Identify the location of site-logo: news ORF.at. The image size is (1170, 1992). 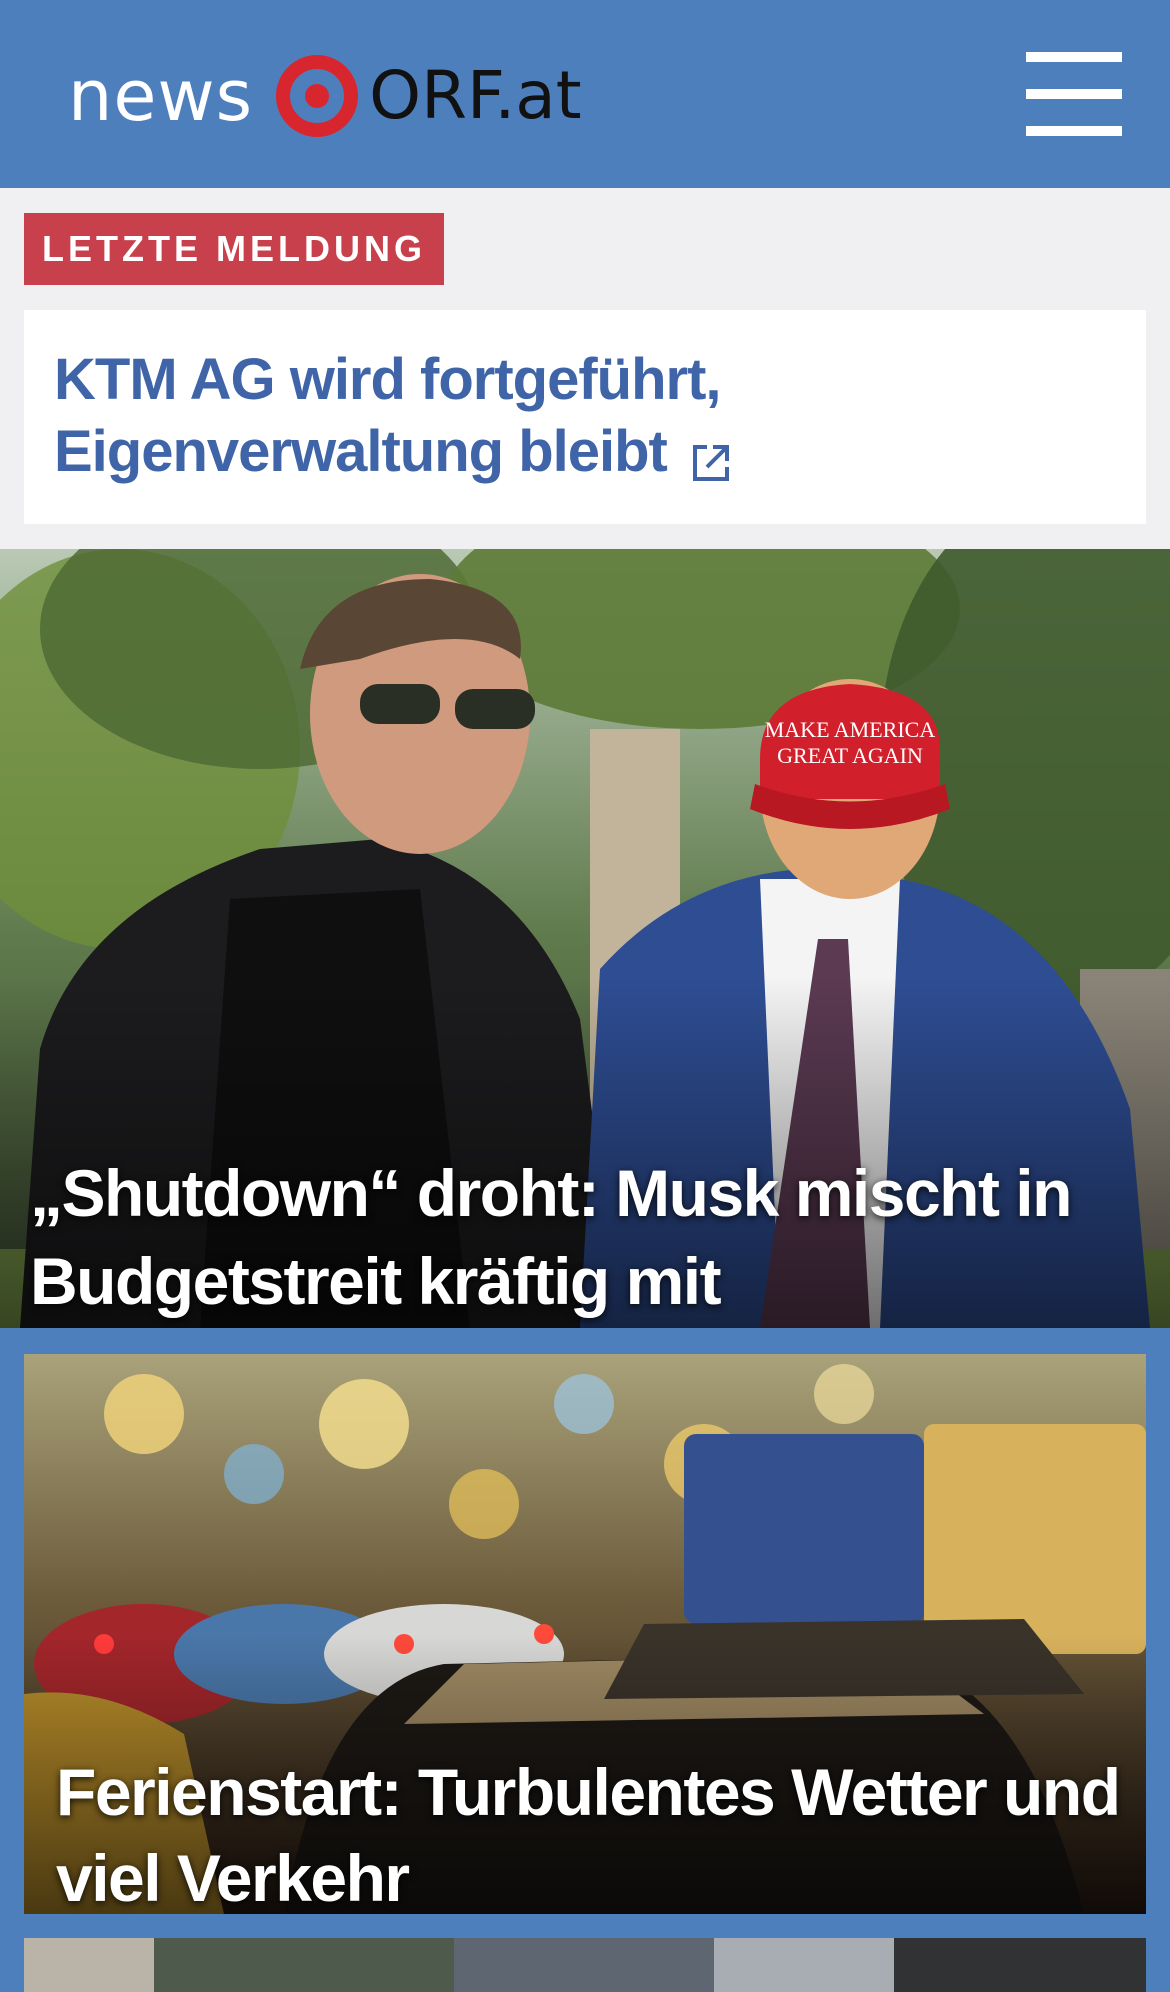
(325, 96).